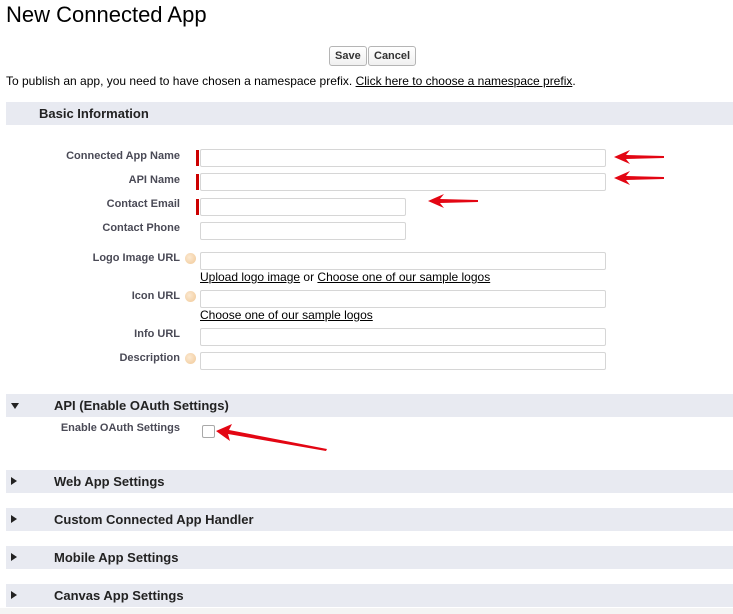 Image resolution: width=733 pixels, height=614 pixels. Describe the element at coordinates (369, 519) in the screenshot. I see `section-custom-handler: Custom Connected App Handler` at that location.